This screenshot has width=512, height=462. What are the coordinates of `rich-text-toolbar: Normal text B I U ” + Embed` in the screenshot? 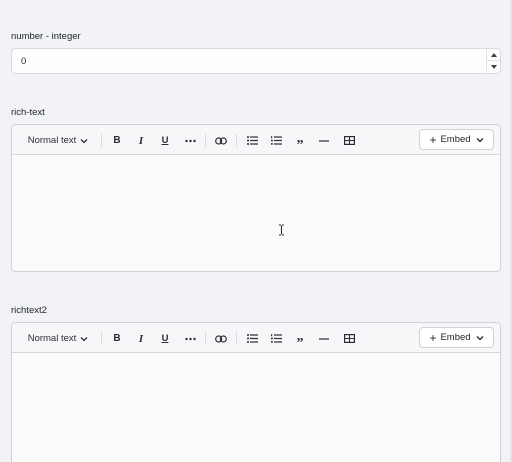 It's located at (256, 140).